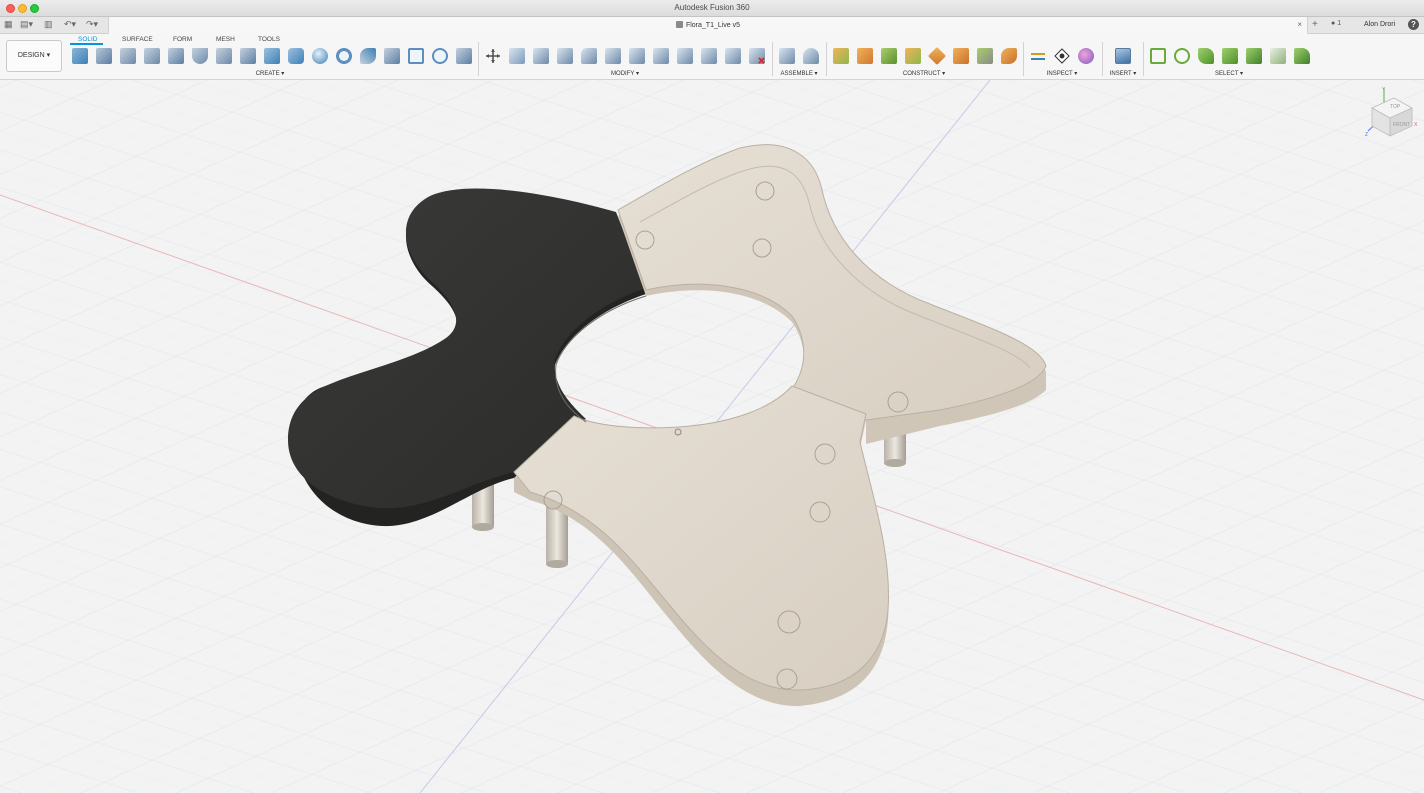  I want to click on tangent-plane-icon, so click(889, 56).